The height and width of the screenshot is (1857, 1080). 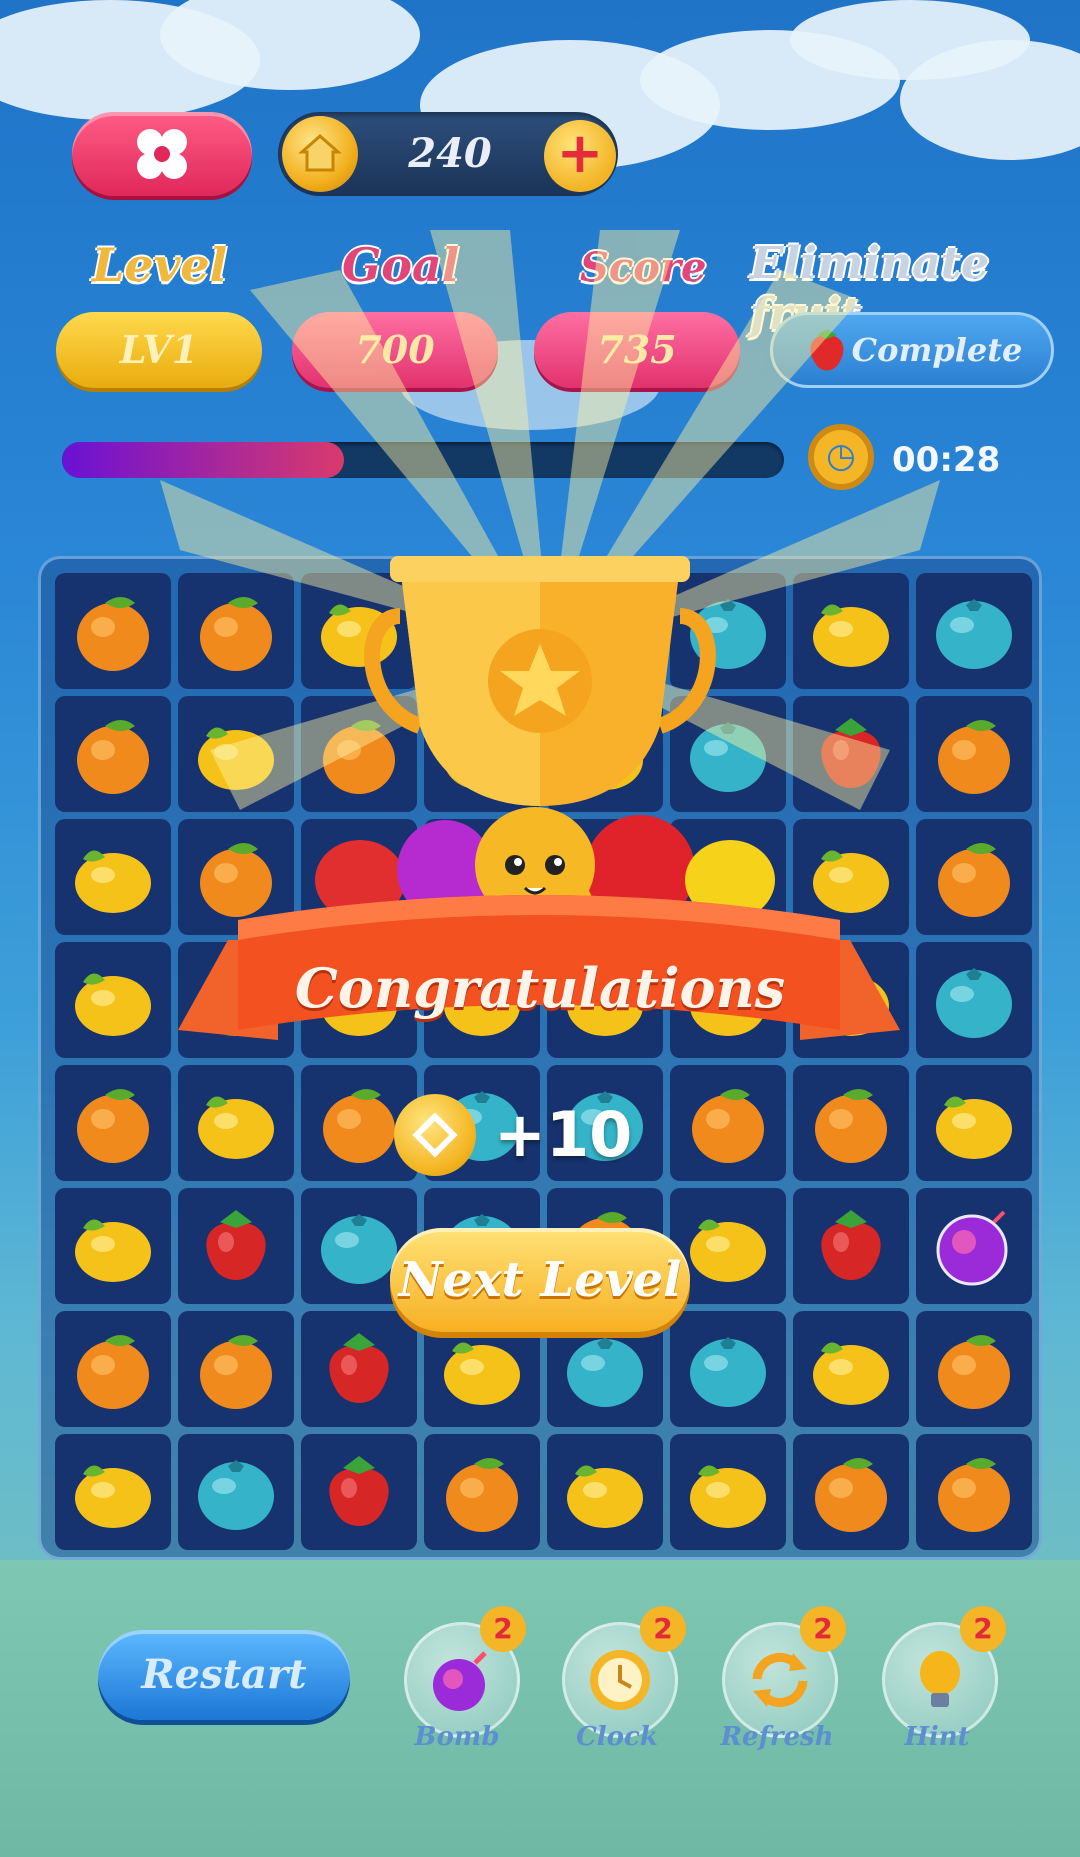 What do you see at coordinates (423, 460) in the screenshot?
I see `time-progress-bar` at bounding box center [423, 460].